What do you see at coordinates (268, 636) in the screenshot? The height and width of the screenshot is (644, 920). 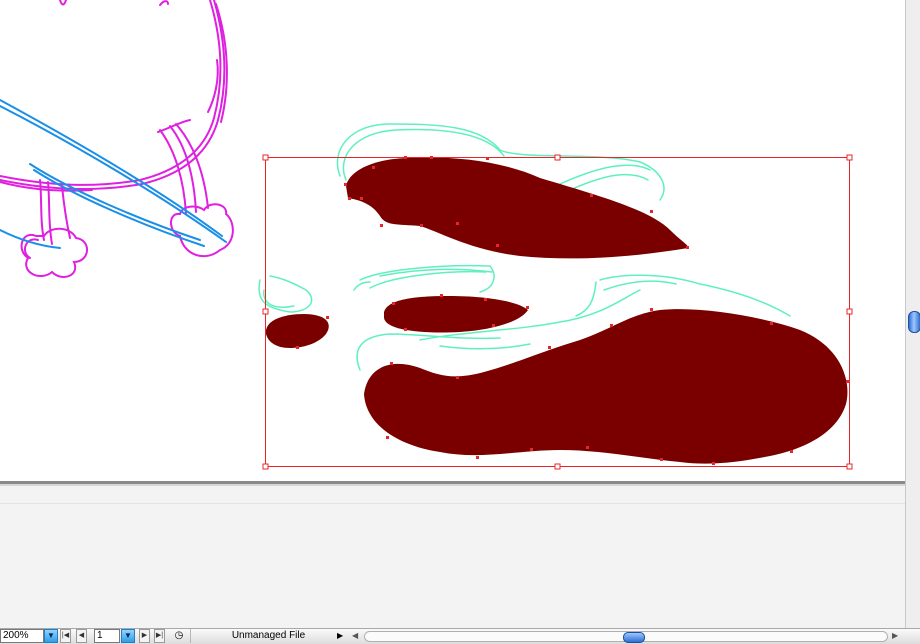 I see `status-text: Unmanaged File` at bounding box center [268, 636].